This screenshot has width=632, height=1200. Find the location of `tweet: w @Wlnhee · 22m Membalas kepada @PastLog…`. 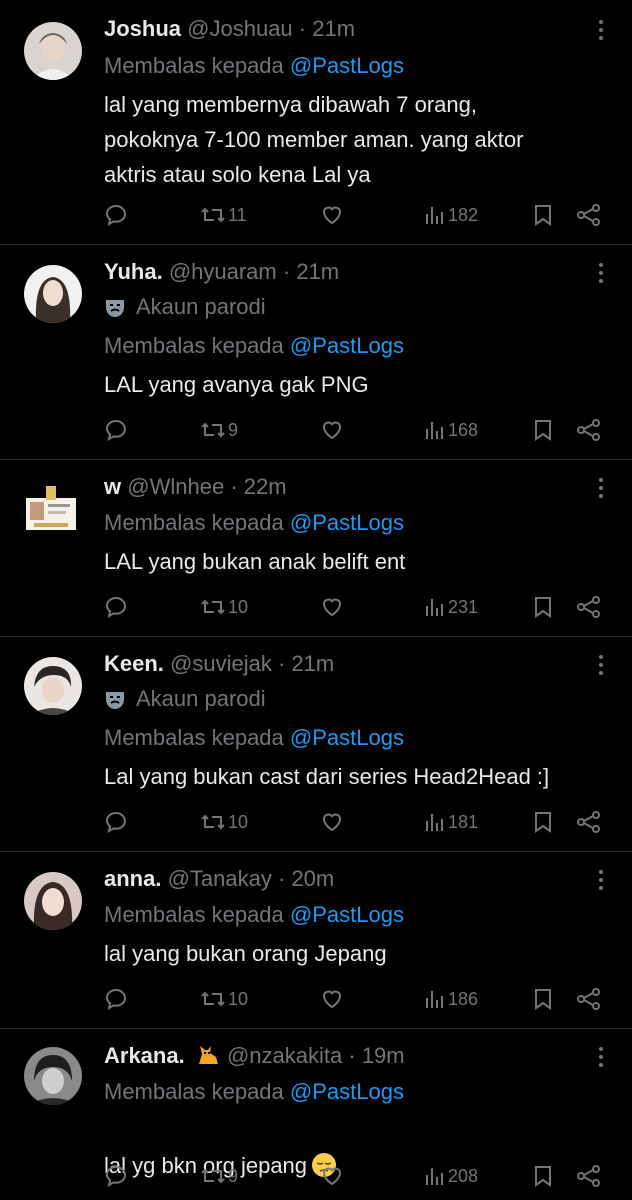

tweet: w @Wlnhee · 22m Membalas kepada @PastLog… is located at coordinates (316, 548).